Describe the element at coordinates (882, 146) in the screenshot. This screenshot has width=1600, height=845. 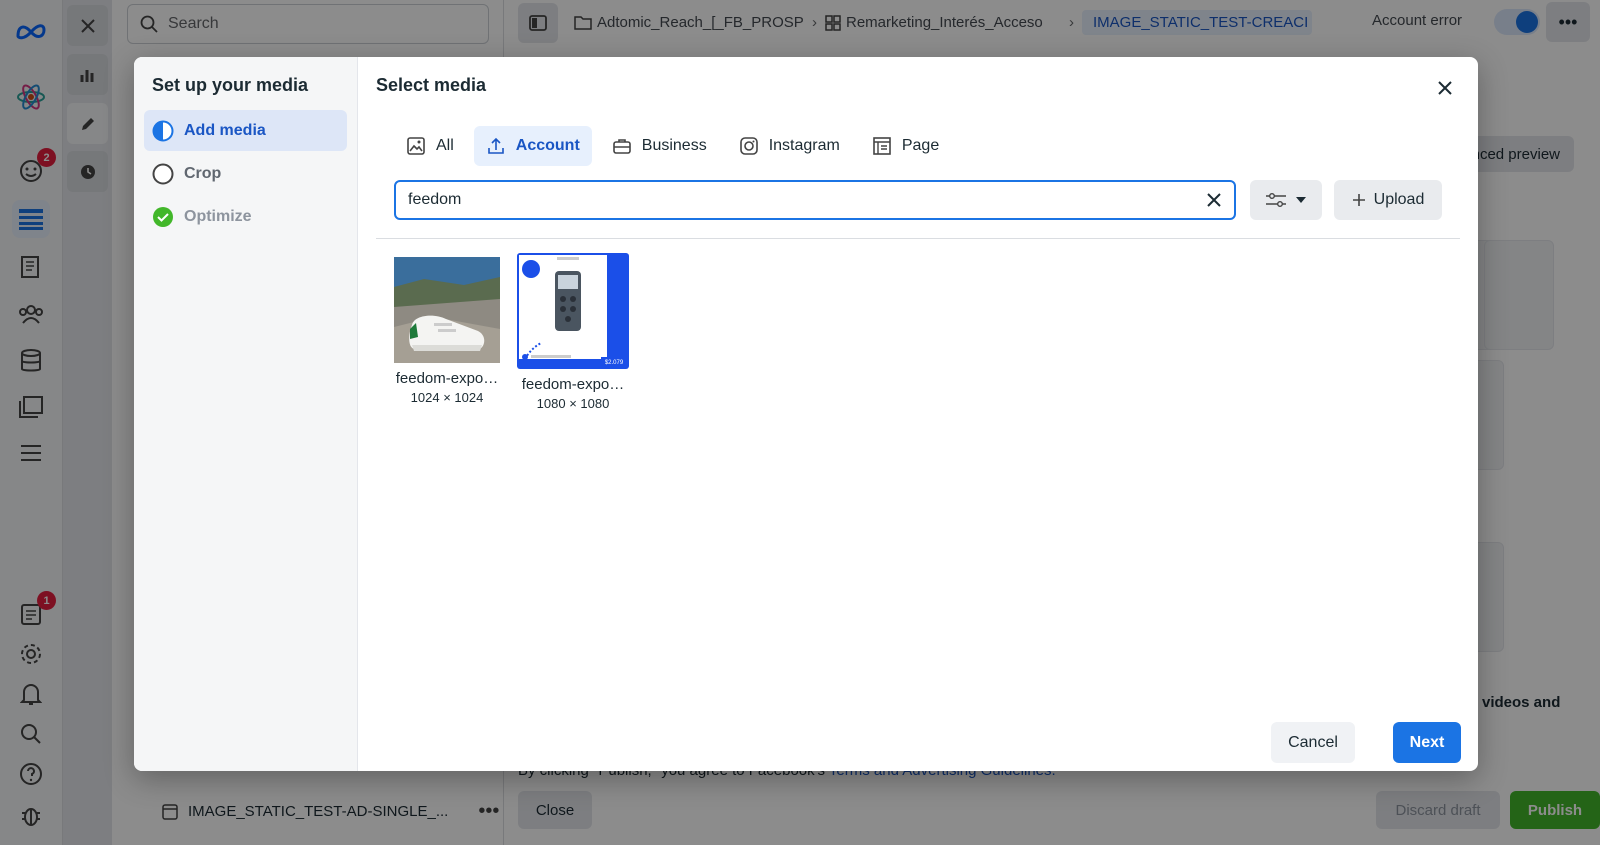
I see `page-icon` at that location.